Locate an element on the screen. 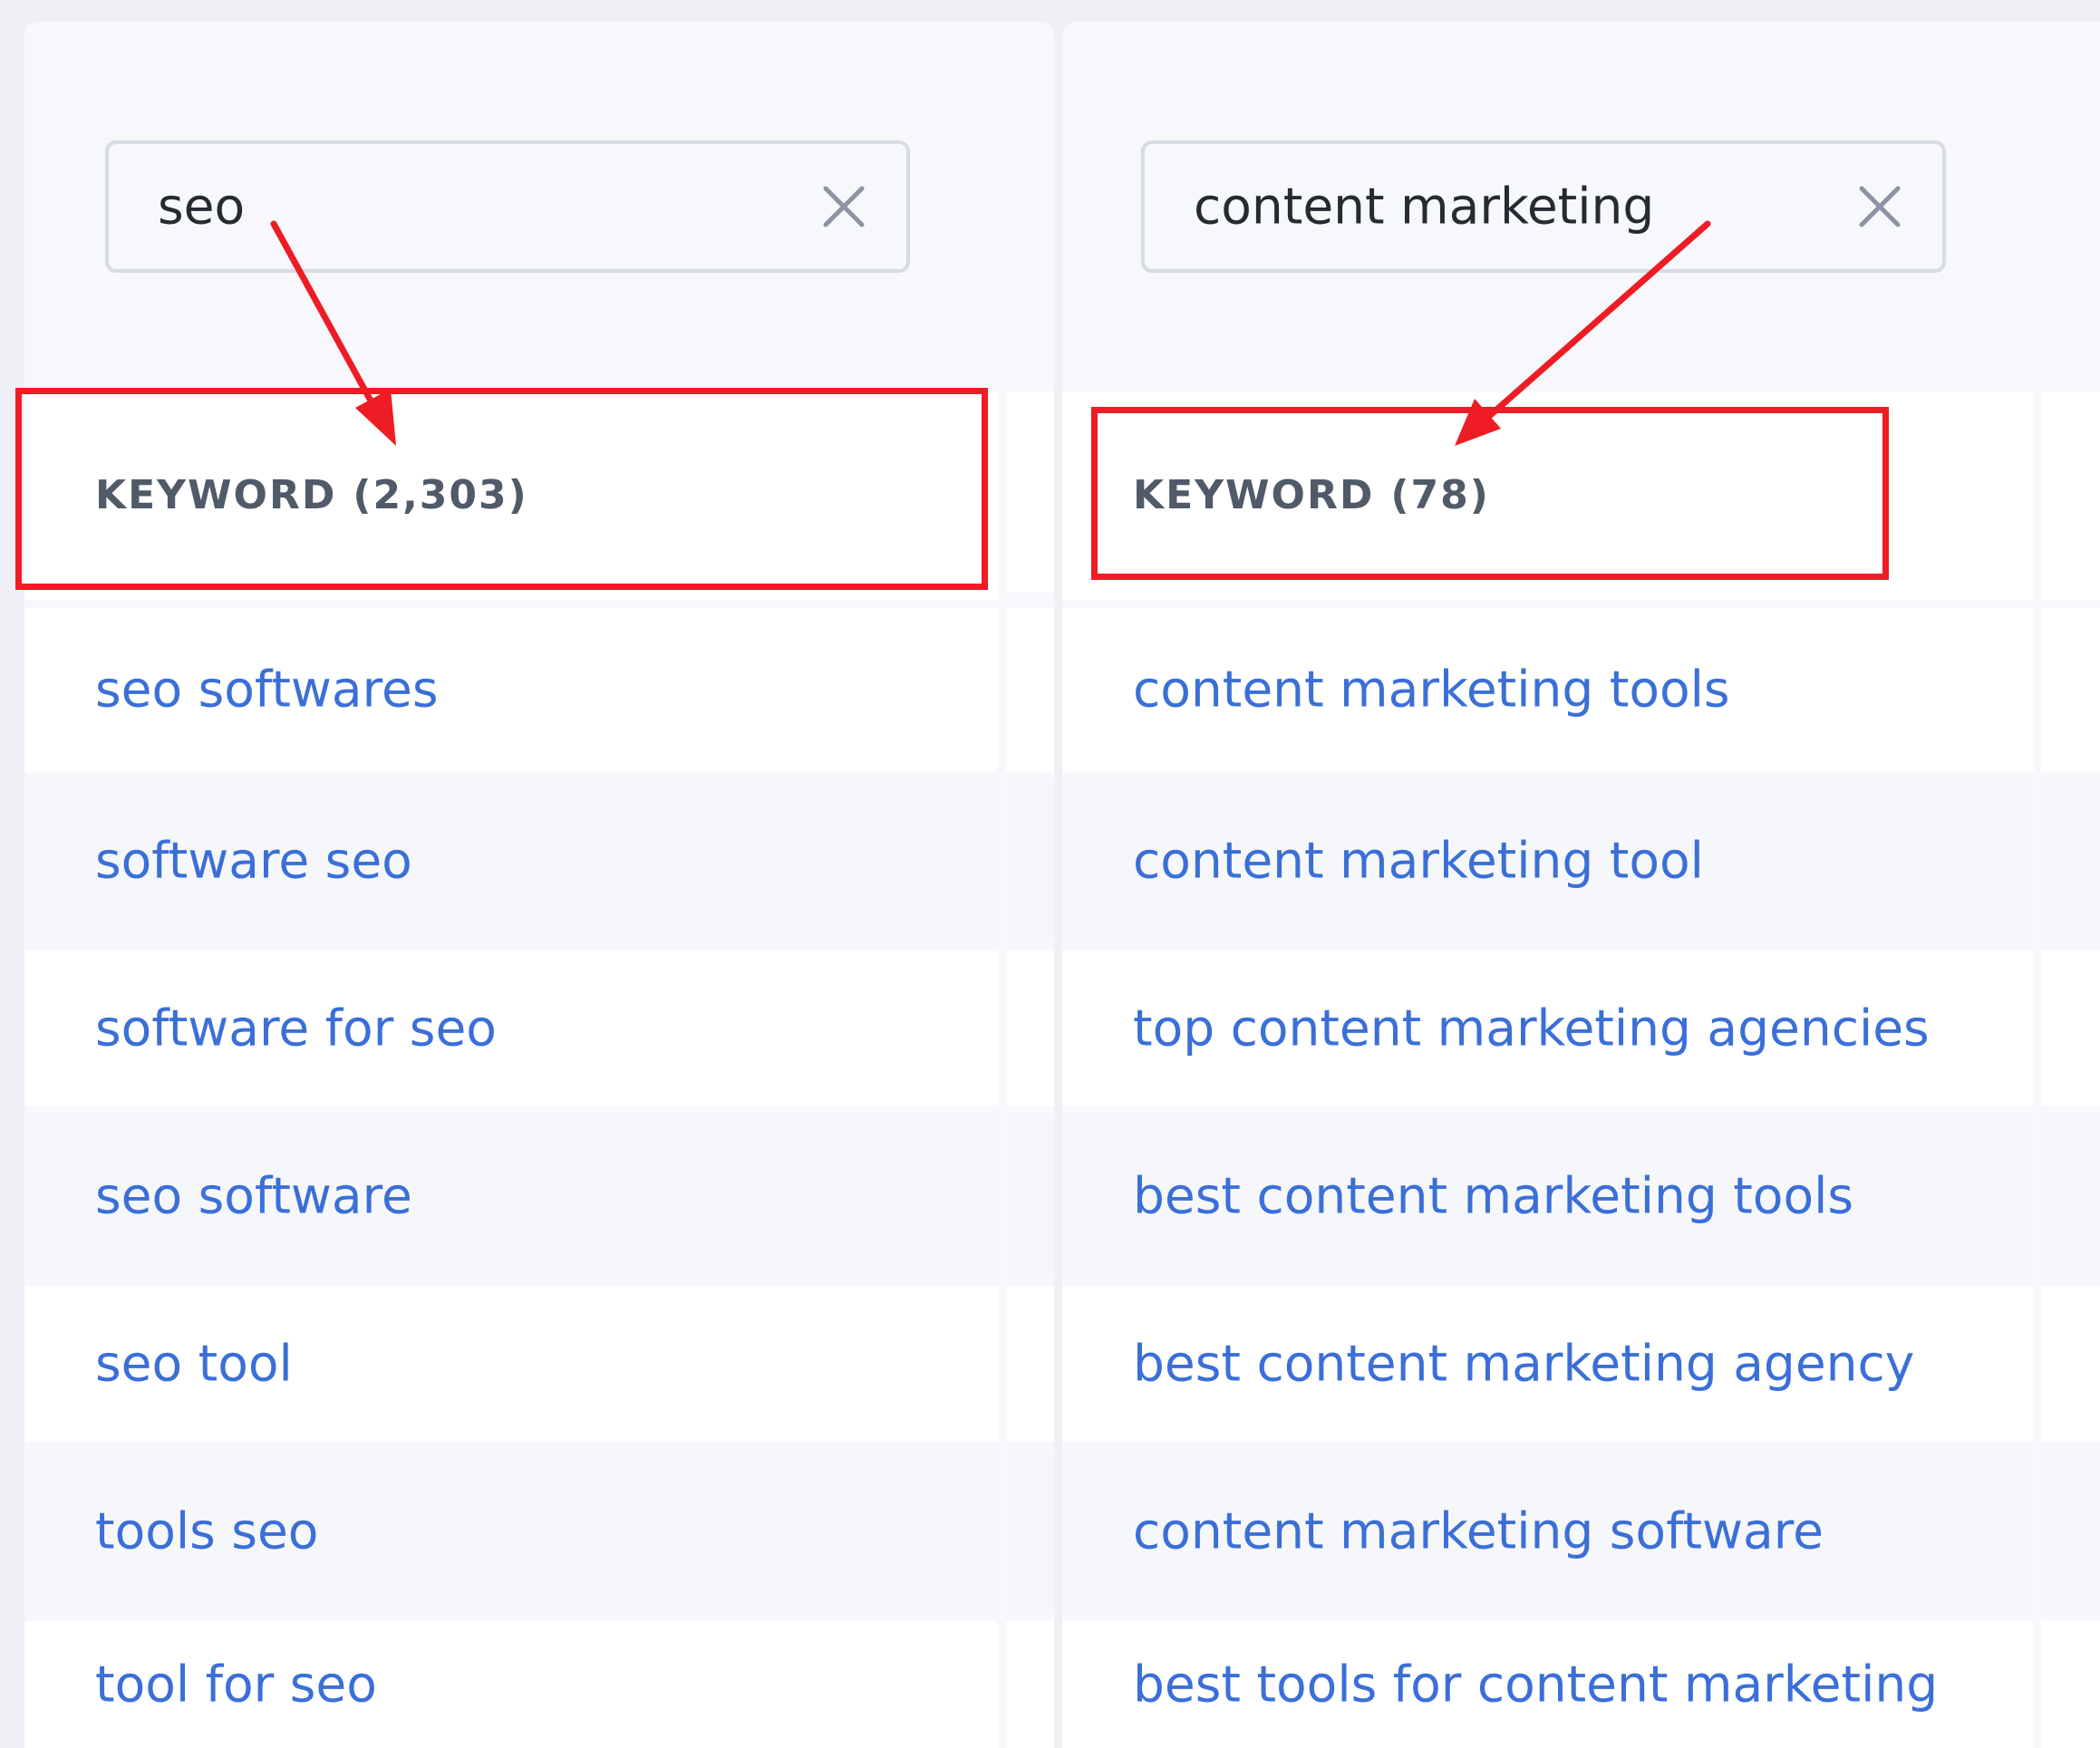 The image size is (2100, 1748). table-row: seo software is located at coordinates (511, 1196).